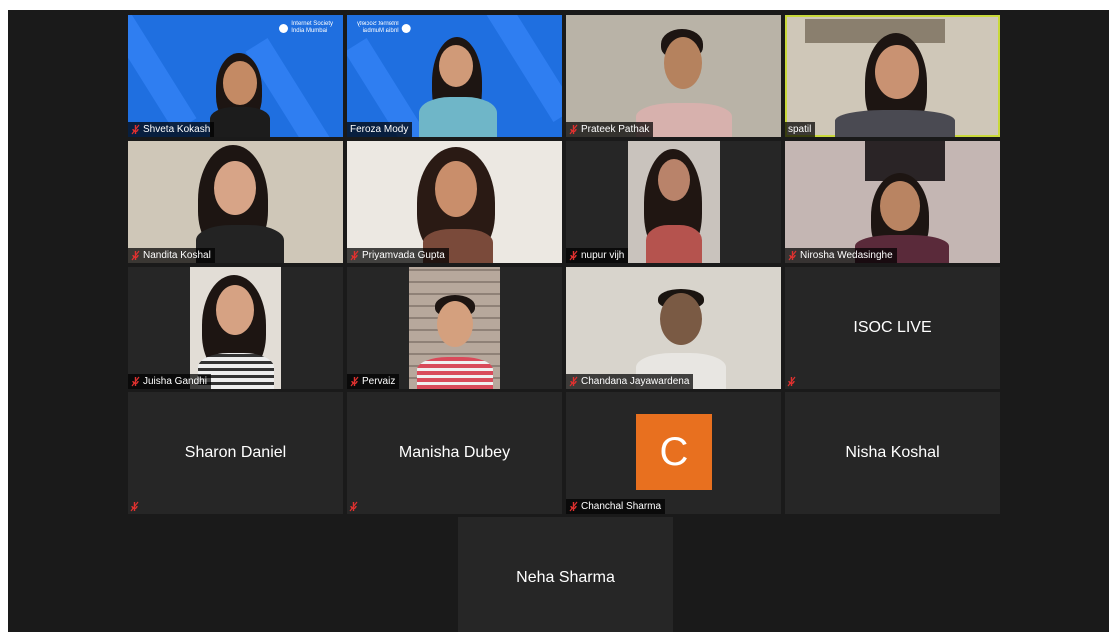 The height and width of the screenshot is (632, 1117). I want to click on participant-name-label: Shveta Kokash, so click(171, 129).